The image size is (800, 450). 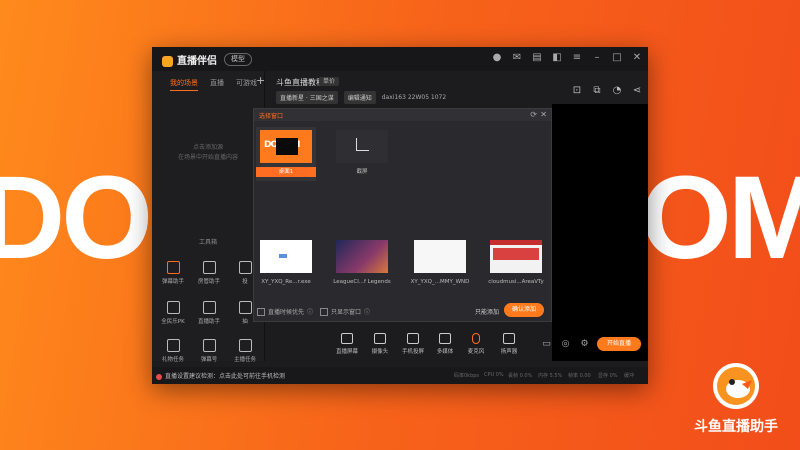 I want to click on toolbar-label: 摄像头, so click(x=380, y=352).